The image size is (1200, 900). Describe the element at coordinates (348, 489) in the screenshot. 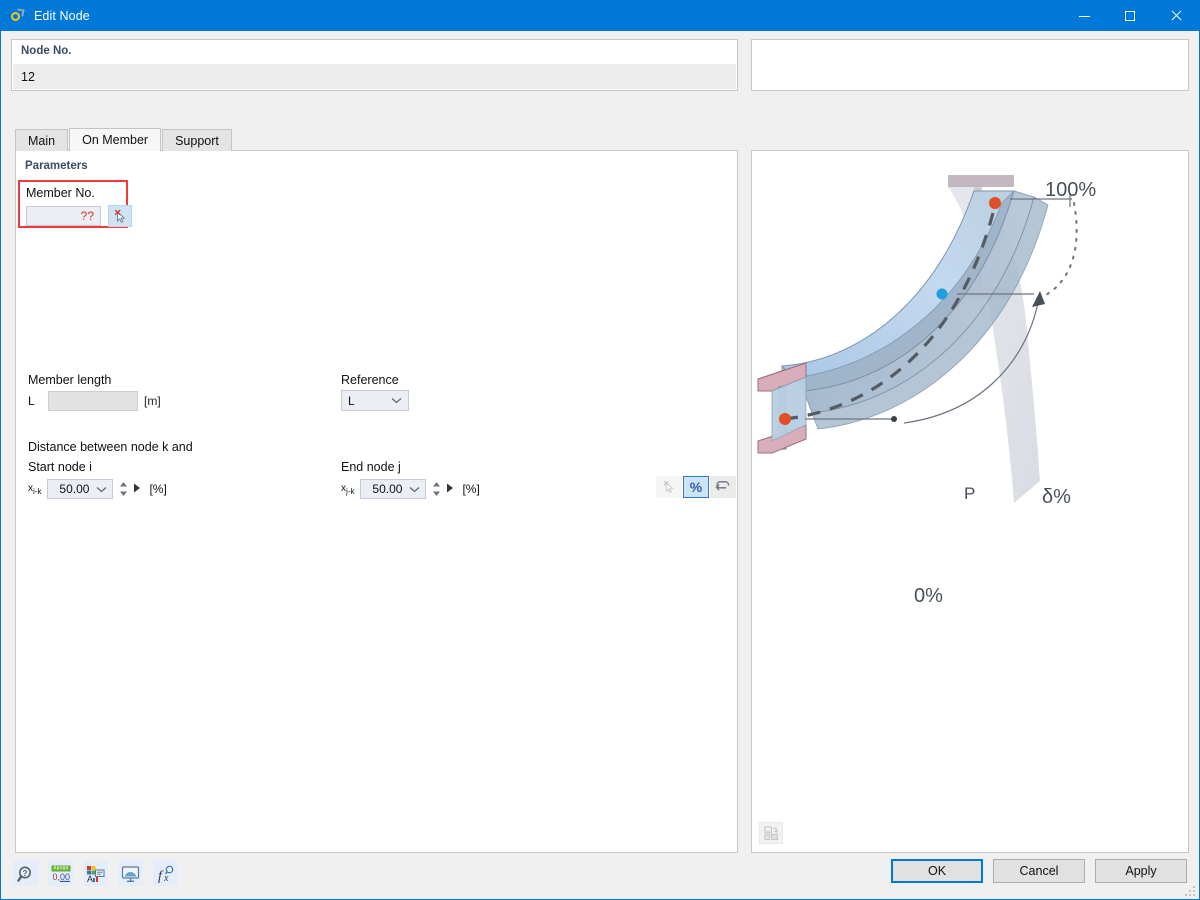

I see `end-distance-symbol: xj-k` at that location.